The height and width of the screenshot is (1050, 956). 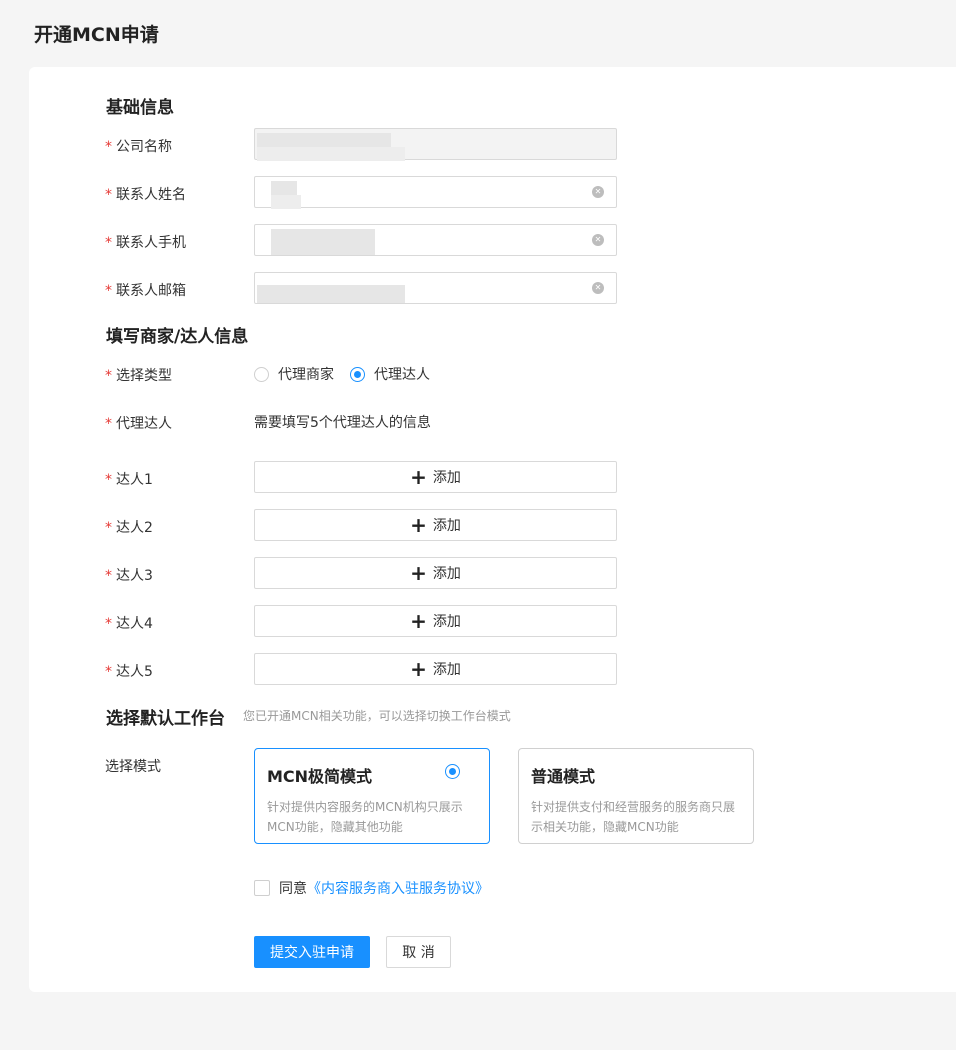 I want to click on add-talent-4-button: + 添加, so click(x=435, y=621).